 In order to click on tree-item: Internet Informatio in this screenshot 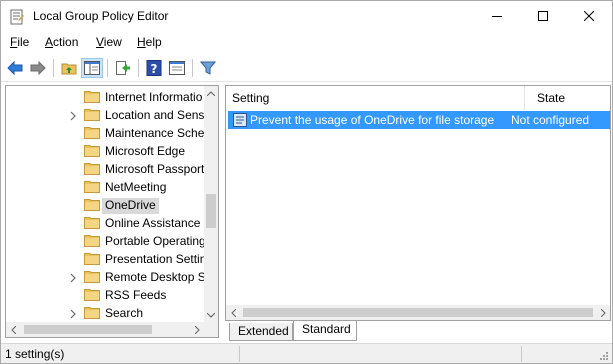, I will do `click(105, 97)`.